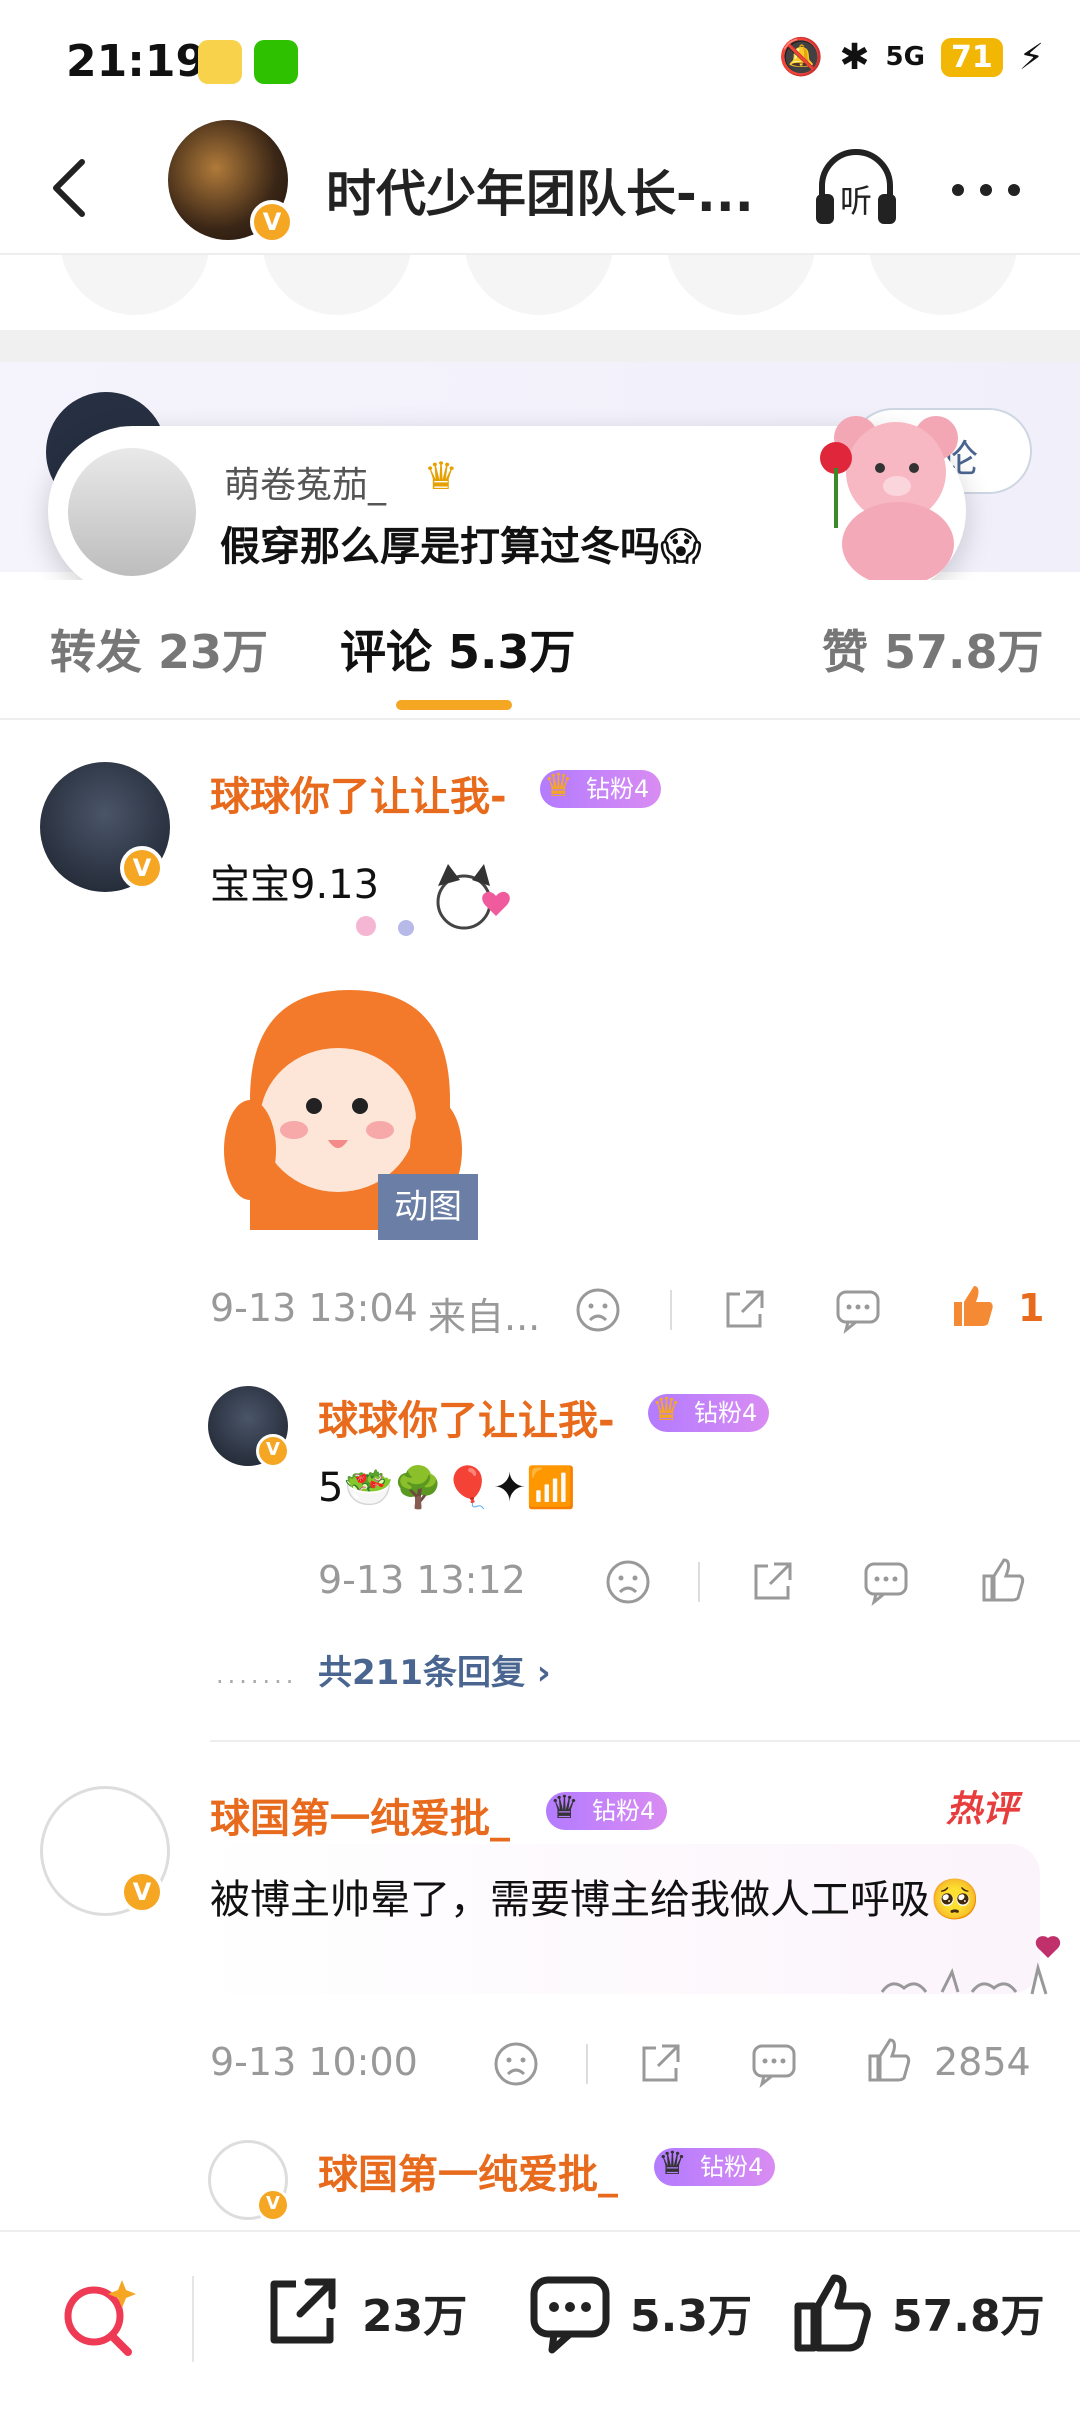 Image resolution: width=1080 pixels, height=2412 pixels. I want to click on signal-icon: 5G, so click(905, 57).